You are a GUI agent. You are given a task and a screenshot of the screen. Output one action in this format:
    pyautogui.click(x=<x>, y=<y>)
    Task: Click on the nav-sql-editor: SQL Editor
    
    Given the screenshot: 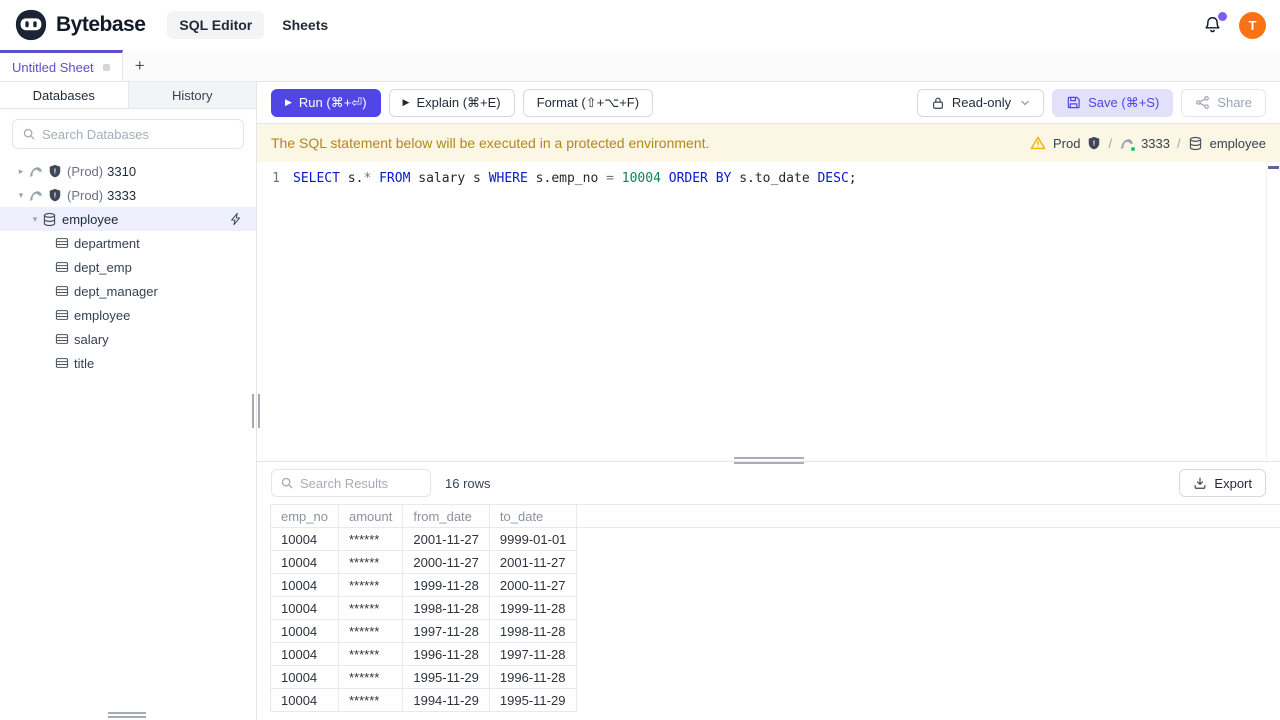 What is the action you would take?
    pyautogui.click(x=216, y=25)
    